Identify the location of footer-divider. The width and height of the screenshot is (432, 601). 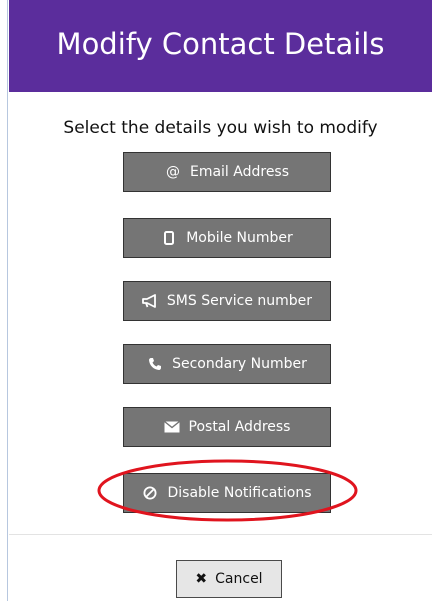
(220, 534).